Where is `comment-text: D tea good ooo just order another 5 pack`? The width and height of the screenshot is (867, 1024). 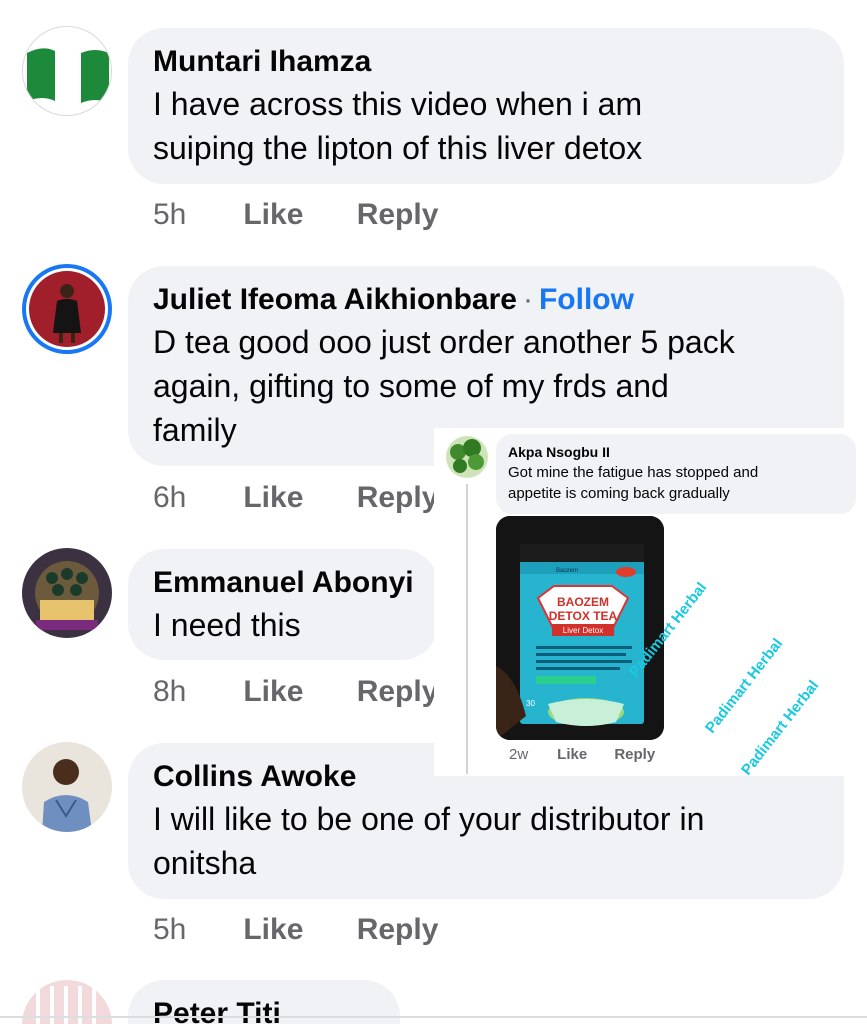 comment-text: D tea good ooo just order another 5 pack is located at coordinates (444, 342).